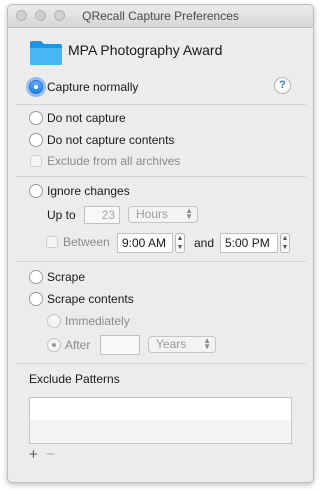  Describe the element at coordinates (97, 321) in the screenshot. I see `immediately-label: Immediately` at that location.